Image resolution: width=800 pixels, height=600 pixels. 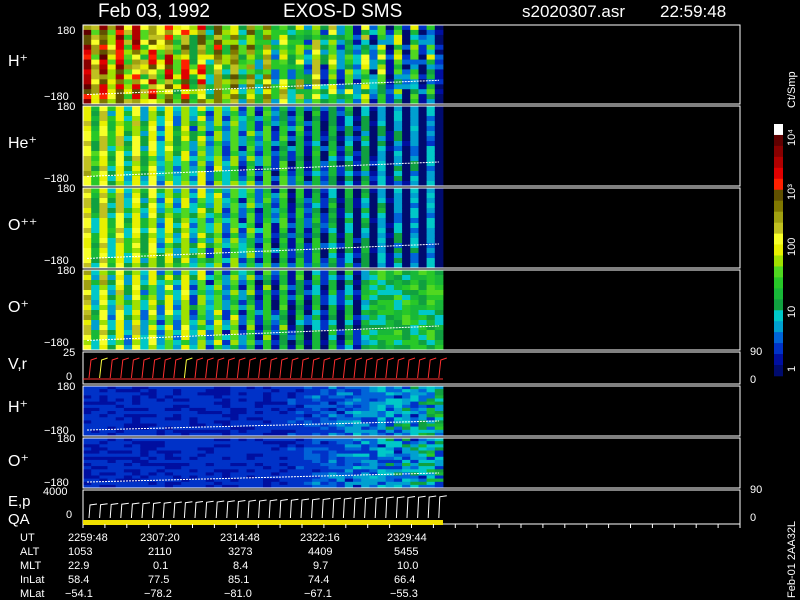 What do you see at coordinates (792, 192) in the screenshot?
I see `colorbar-tick-1000: 10³` at bounding box center [792, 192].